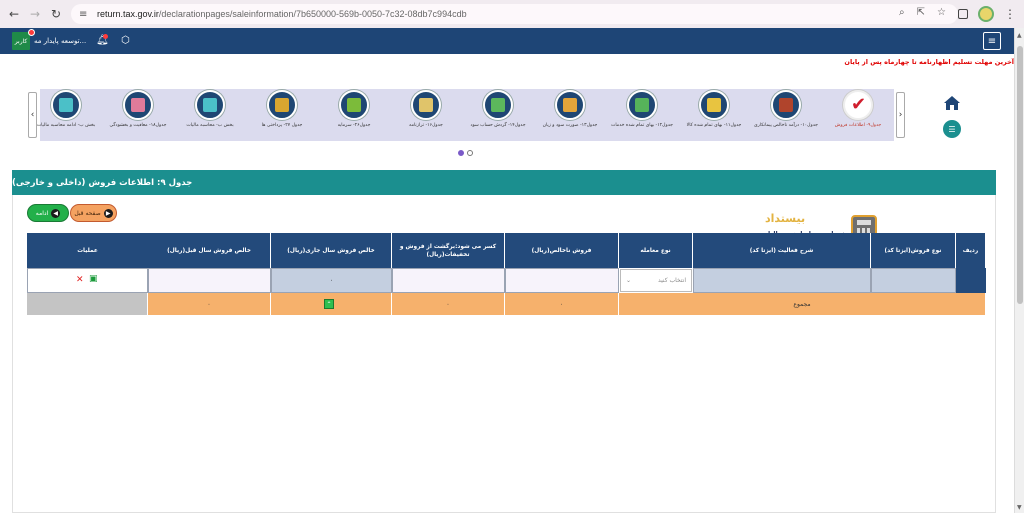  Describe the element at coordinates (802, 304) in the screenshot. I see `sum-label: مجموع` at that location.